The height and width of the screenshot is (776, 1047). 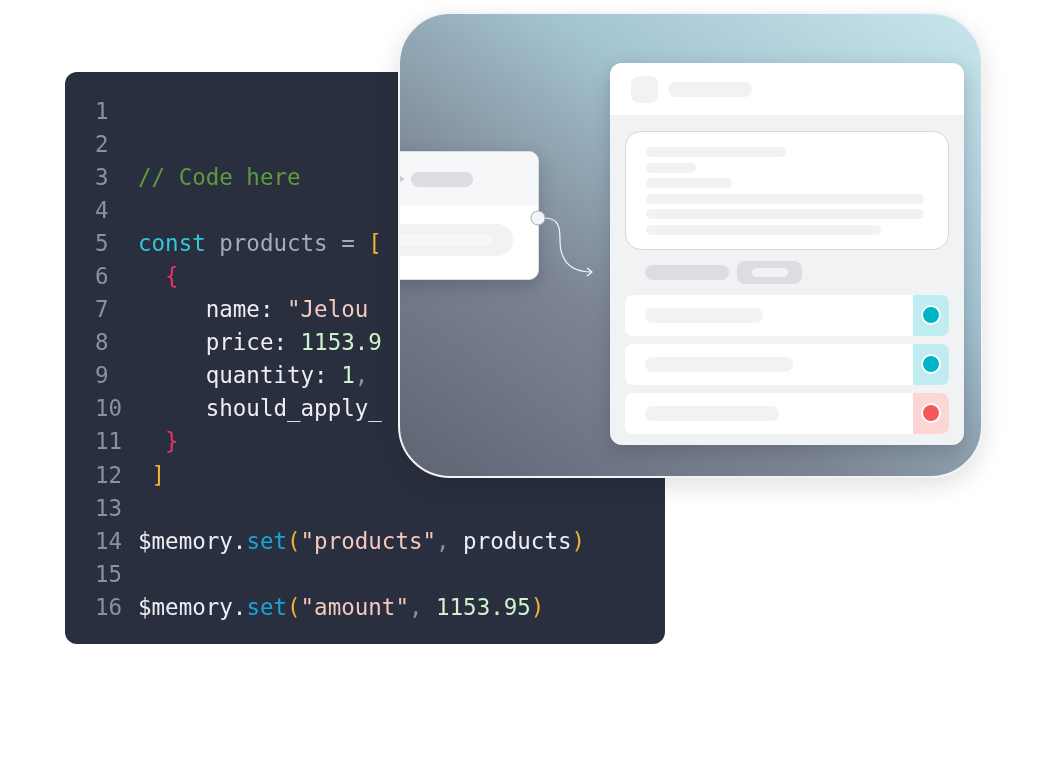 What do you see at coordinates (109, 507) in the screenshot?
I see `line-number: 13` at bounding box center [109, 507].